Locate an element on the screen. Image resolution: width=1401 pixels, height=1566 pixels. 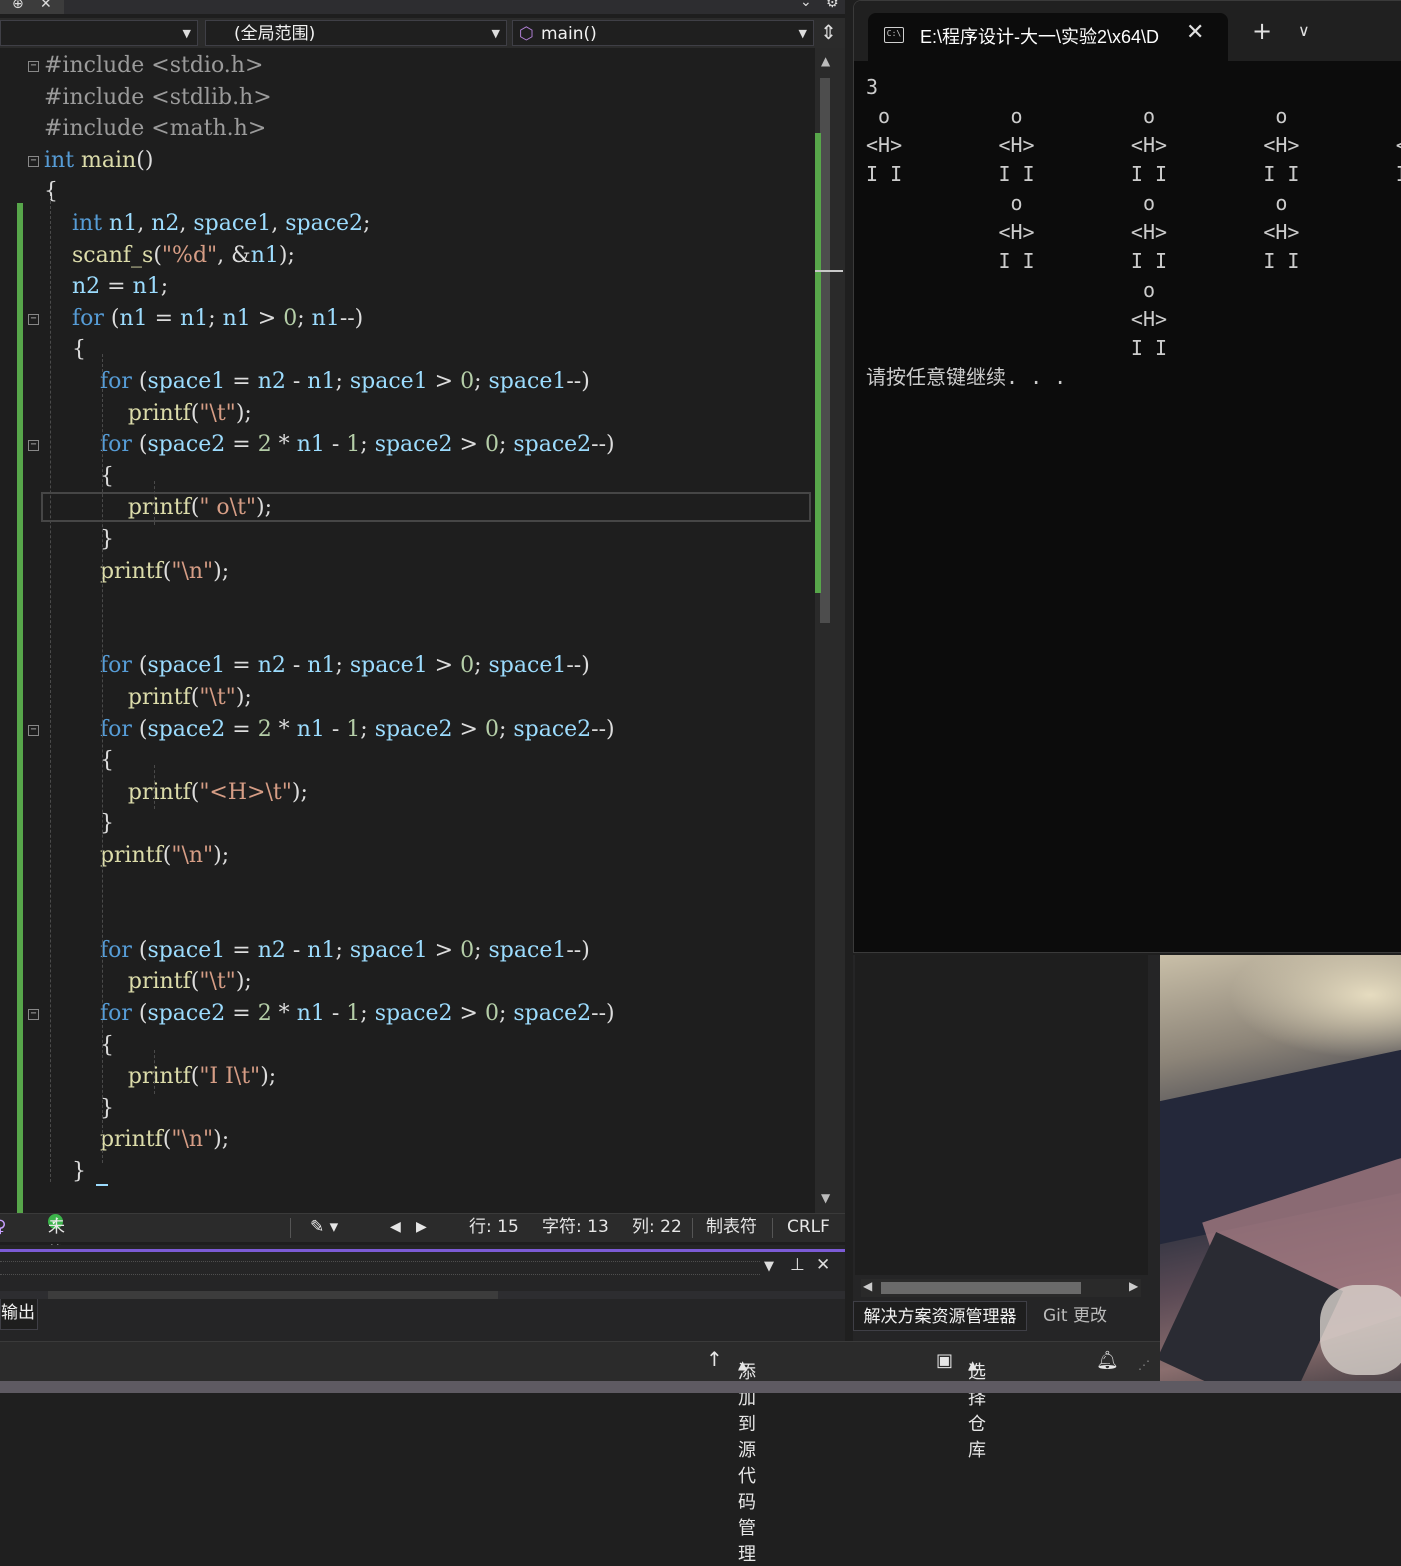
chevron-down-icon: ∨ is located at coordinates (1304, 30).